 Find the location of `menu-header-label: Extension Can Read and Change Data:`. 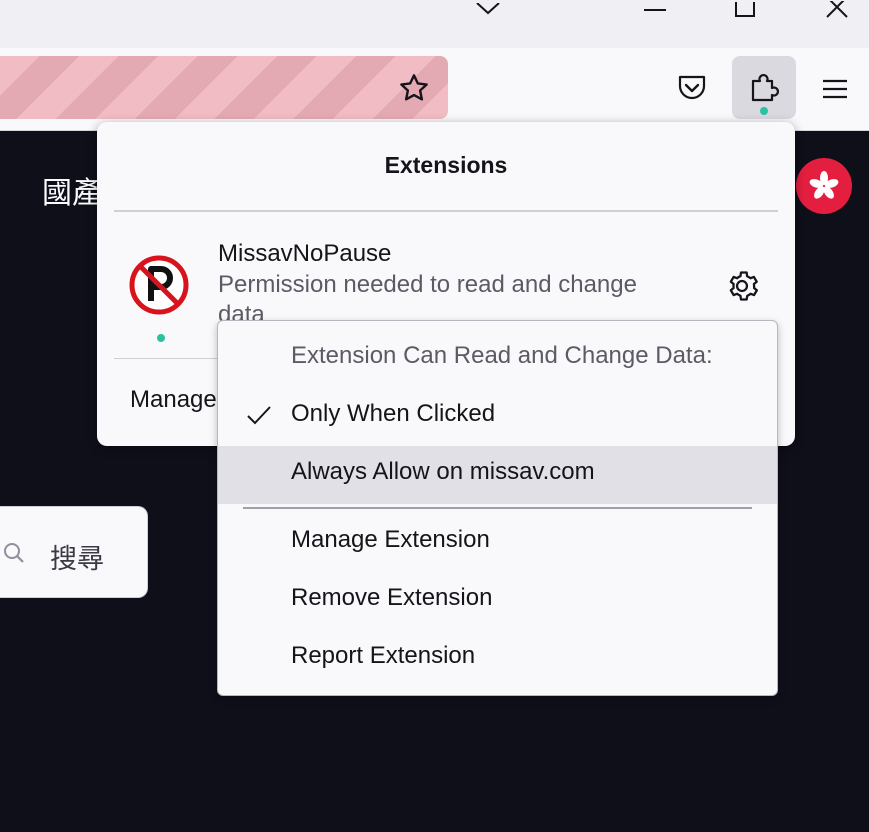

menu-header-label: Extension Can Read and Change Data: is located at coordinates (502, 355).